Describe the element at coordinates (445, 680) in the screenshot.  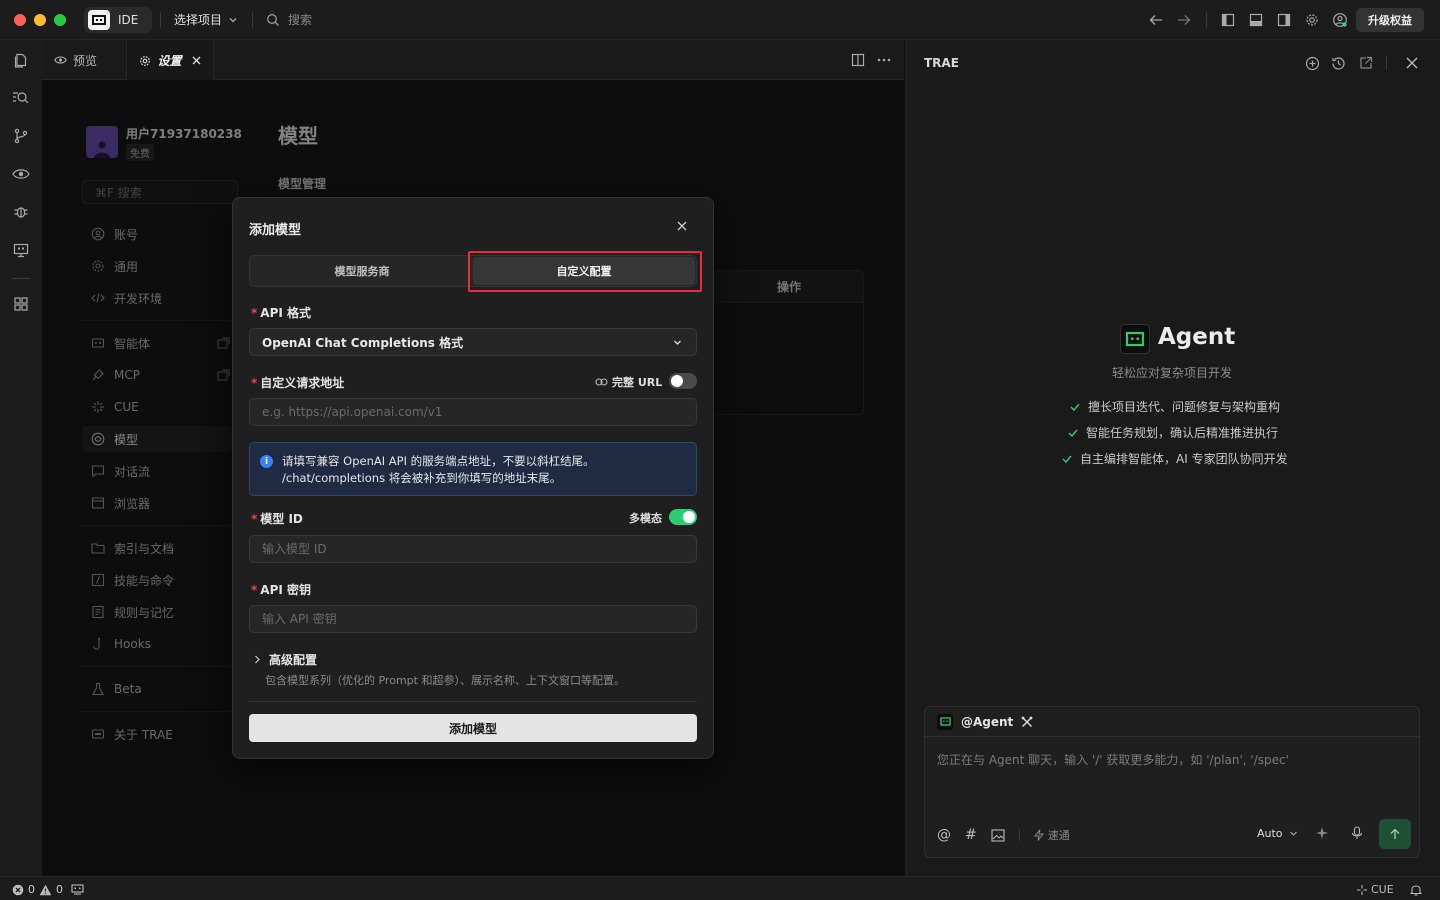
I see `advanced-config-desc: 包含模型系列（优化的 Prompt 和超参）、展示名称、上下文窗口等配置。` at that location.